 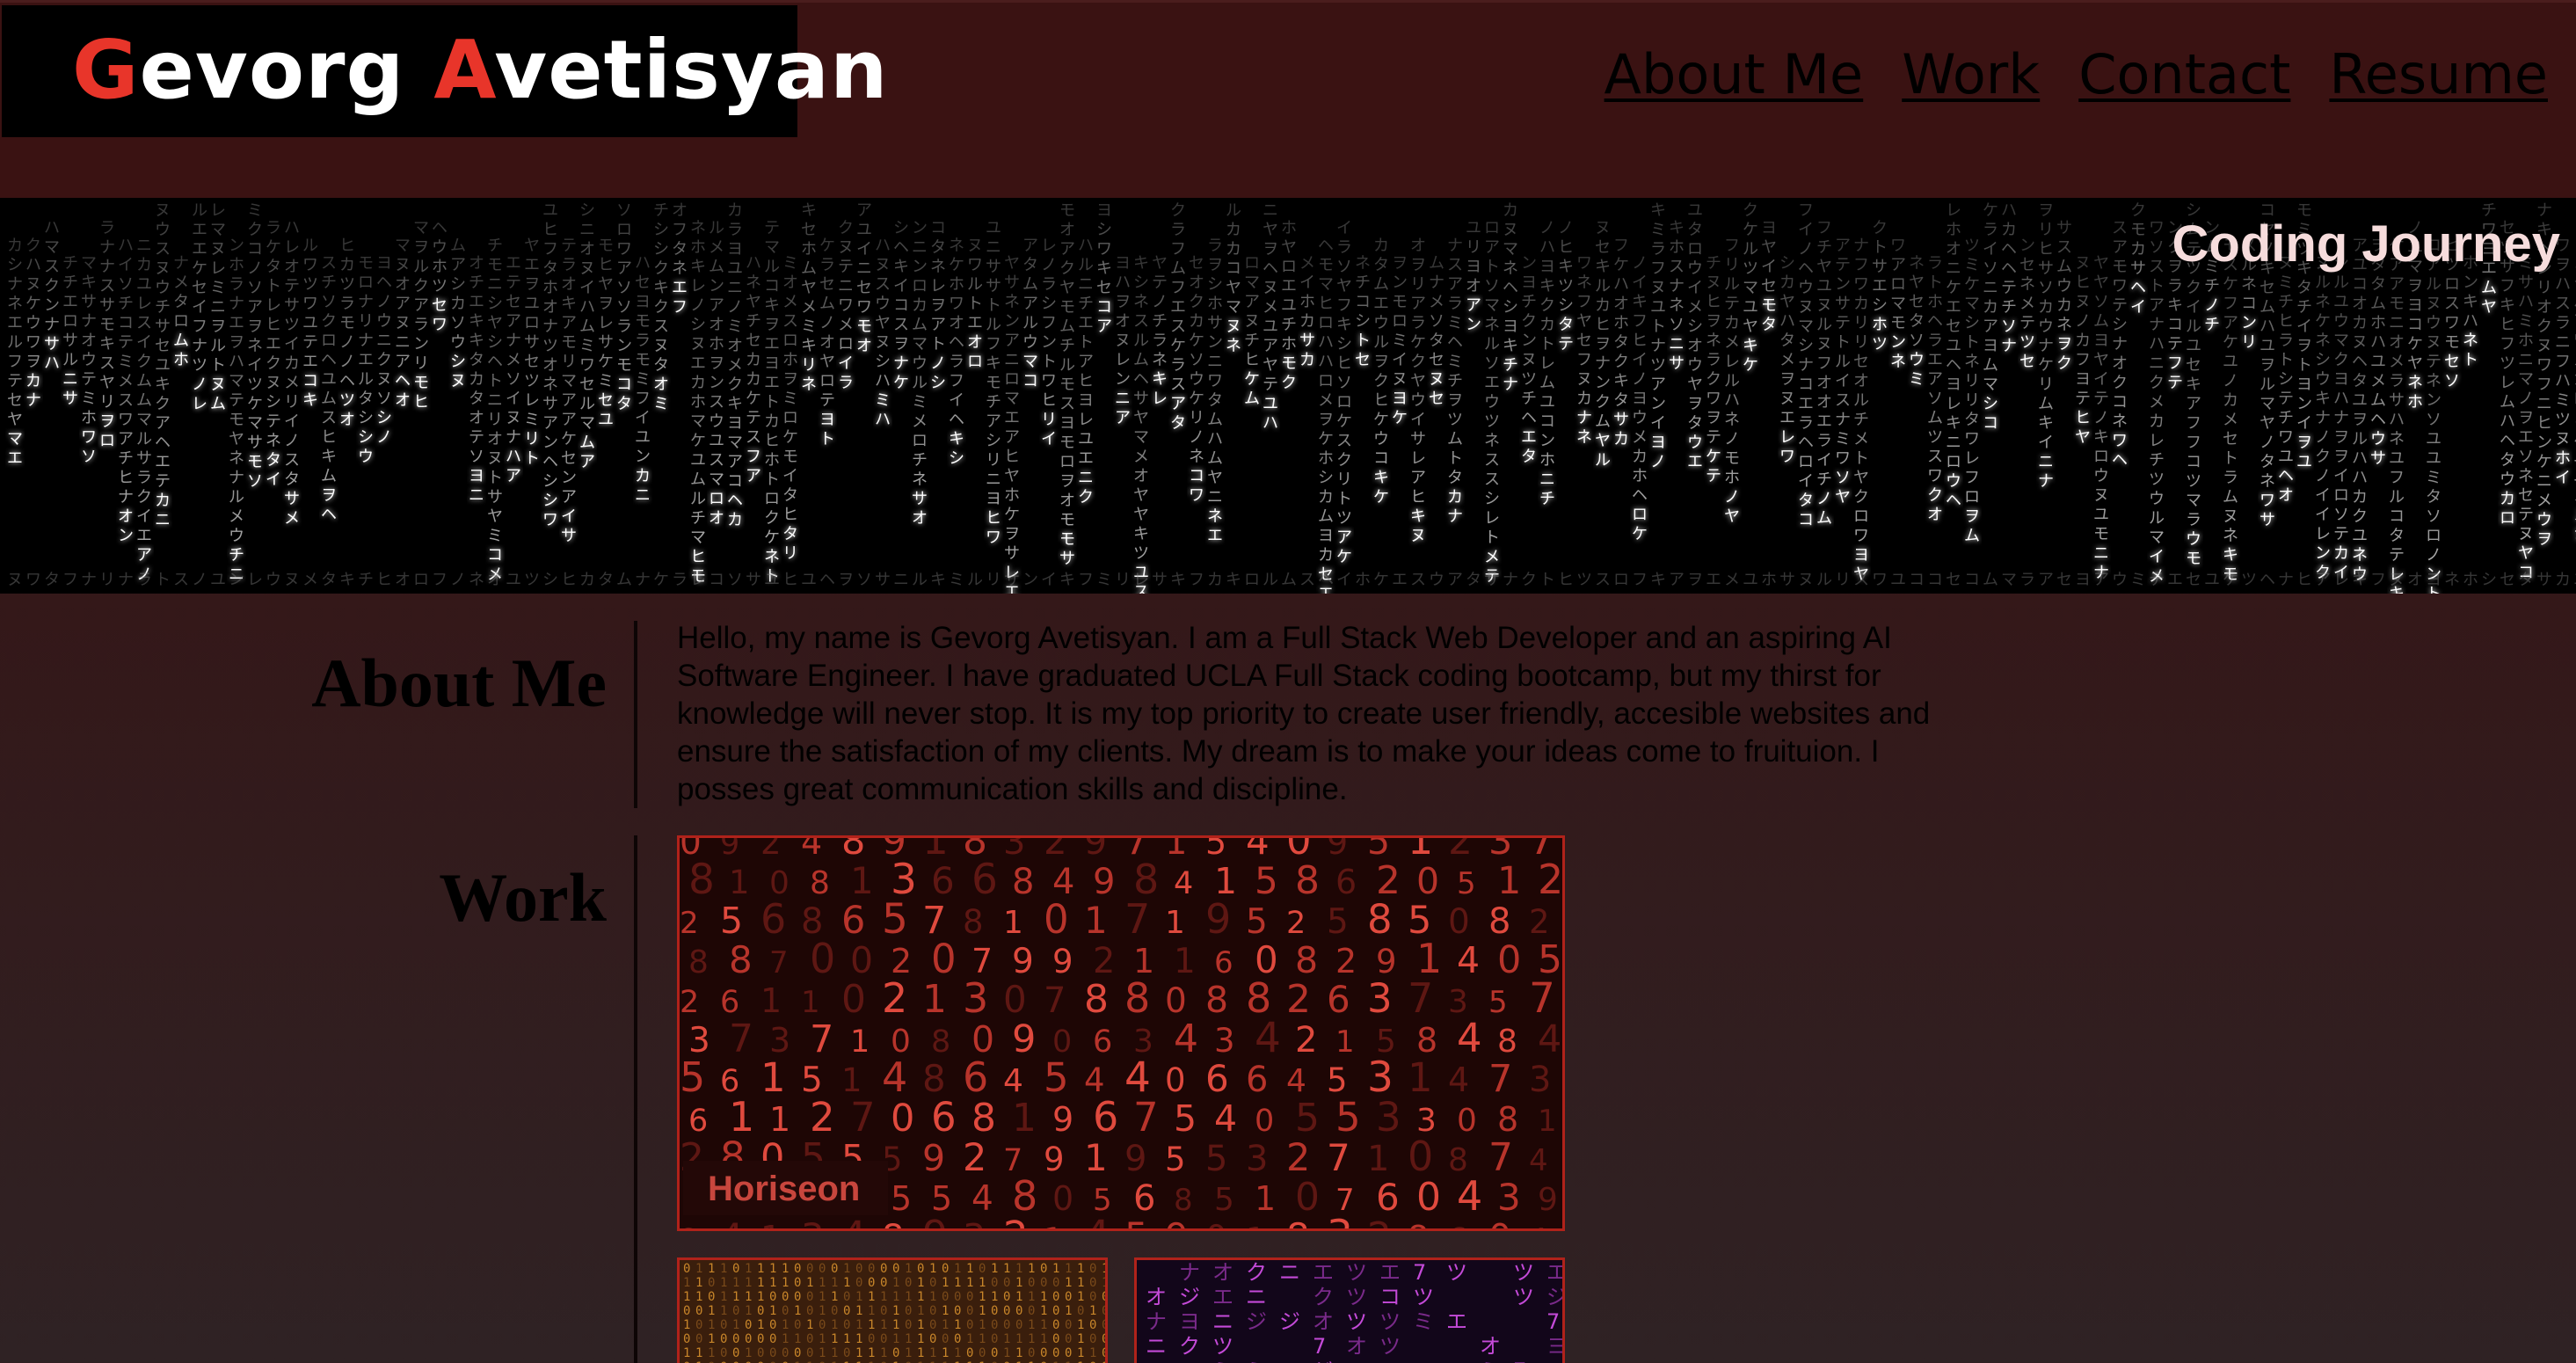 I want to click on svg-text: ケ, so click(x=661, y=579).